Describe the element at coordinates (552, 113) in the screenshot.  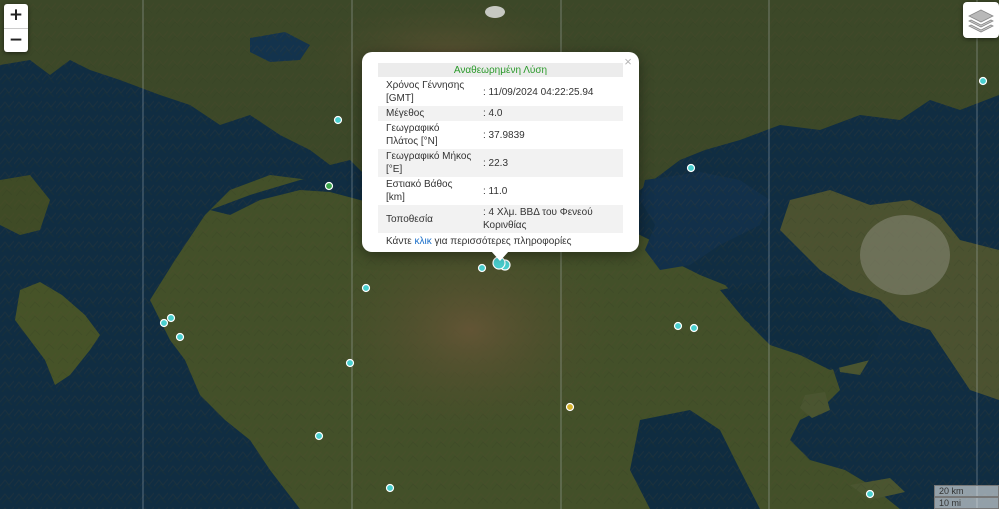
I see `detail-value: : 4.0` at that location.